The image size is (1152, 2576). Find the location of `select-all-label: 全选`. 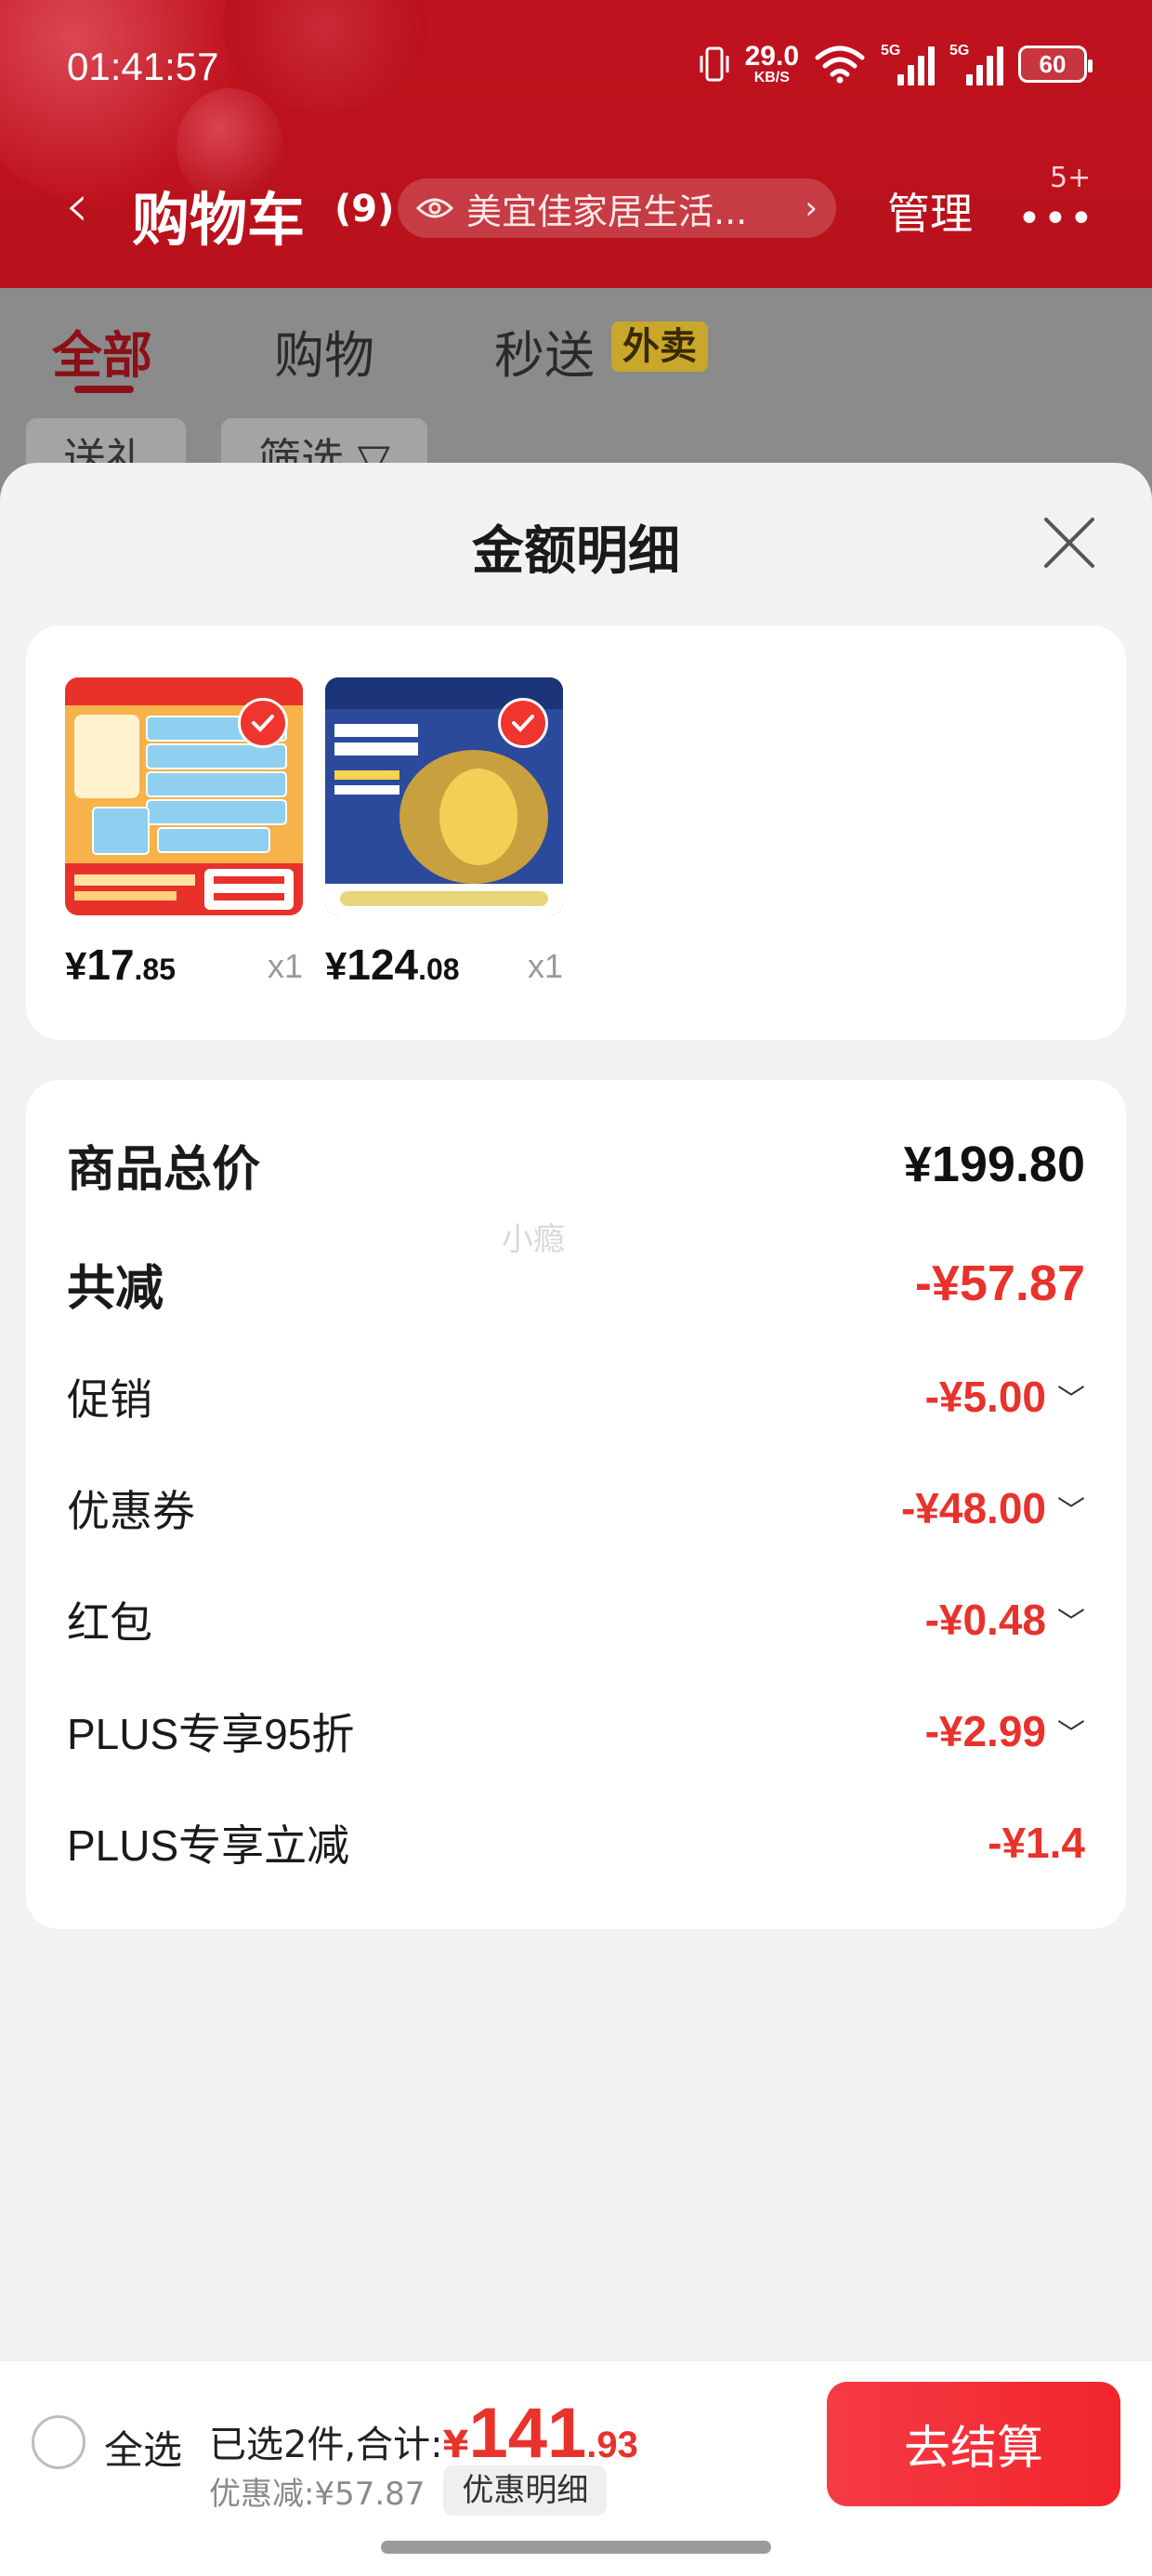

select-all-label: 全选 is located at coordinates (143, 2447).